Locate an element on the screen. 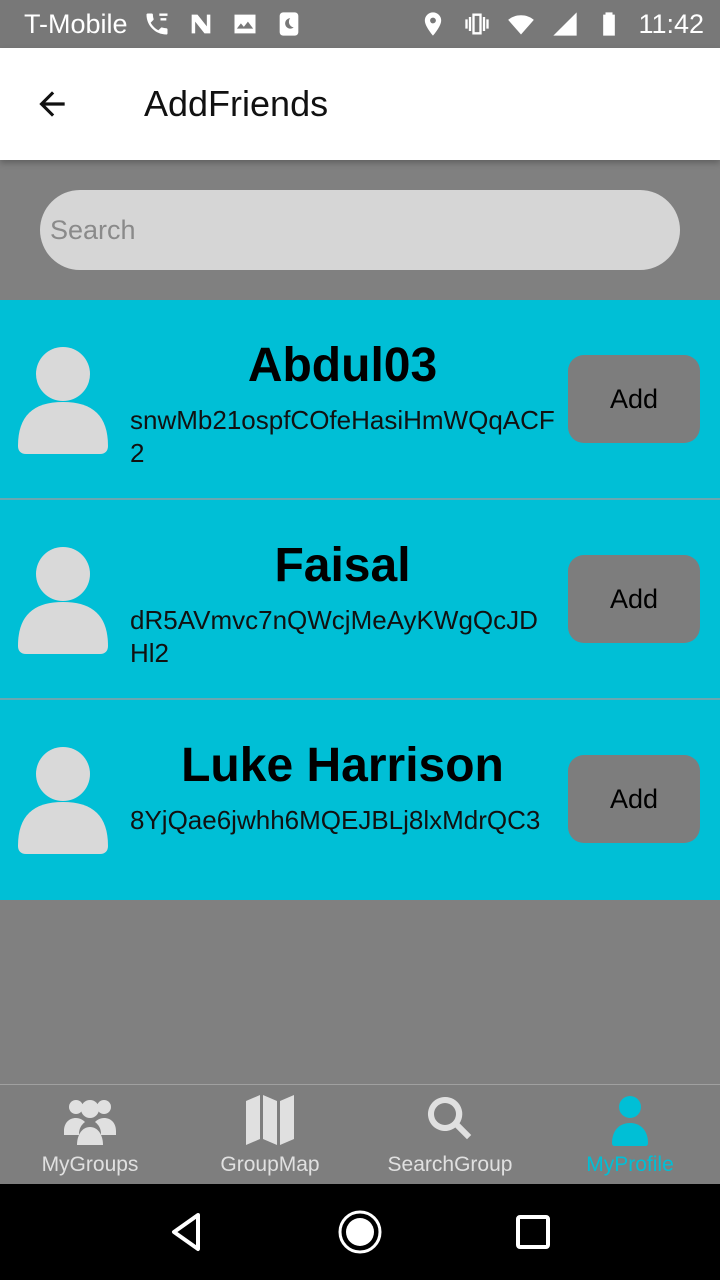 This screenshot has height=1280, width=720. nav-item-myprofile: MyProfile is located at coordinates (630, 1134).